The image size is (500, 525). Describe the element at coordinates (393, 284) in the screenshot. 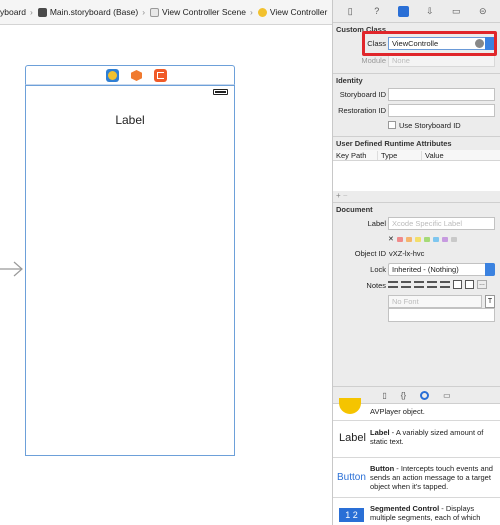

I see `align-left-icon` at that location.